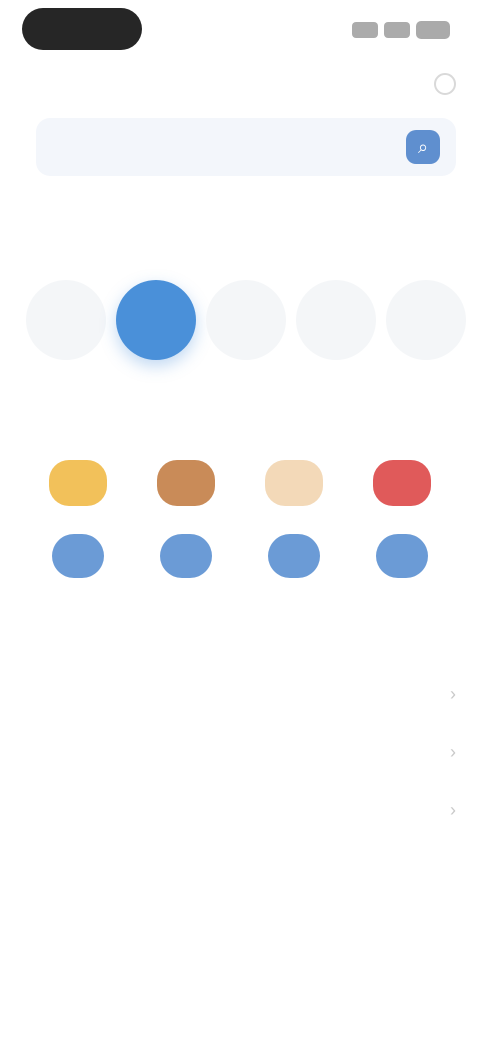 This screenshot has height=1040, width=480. I want to click on wifi-icon, so click(397, 30).